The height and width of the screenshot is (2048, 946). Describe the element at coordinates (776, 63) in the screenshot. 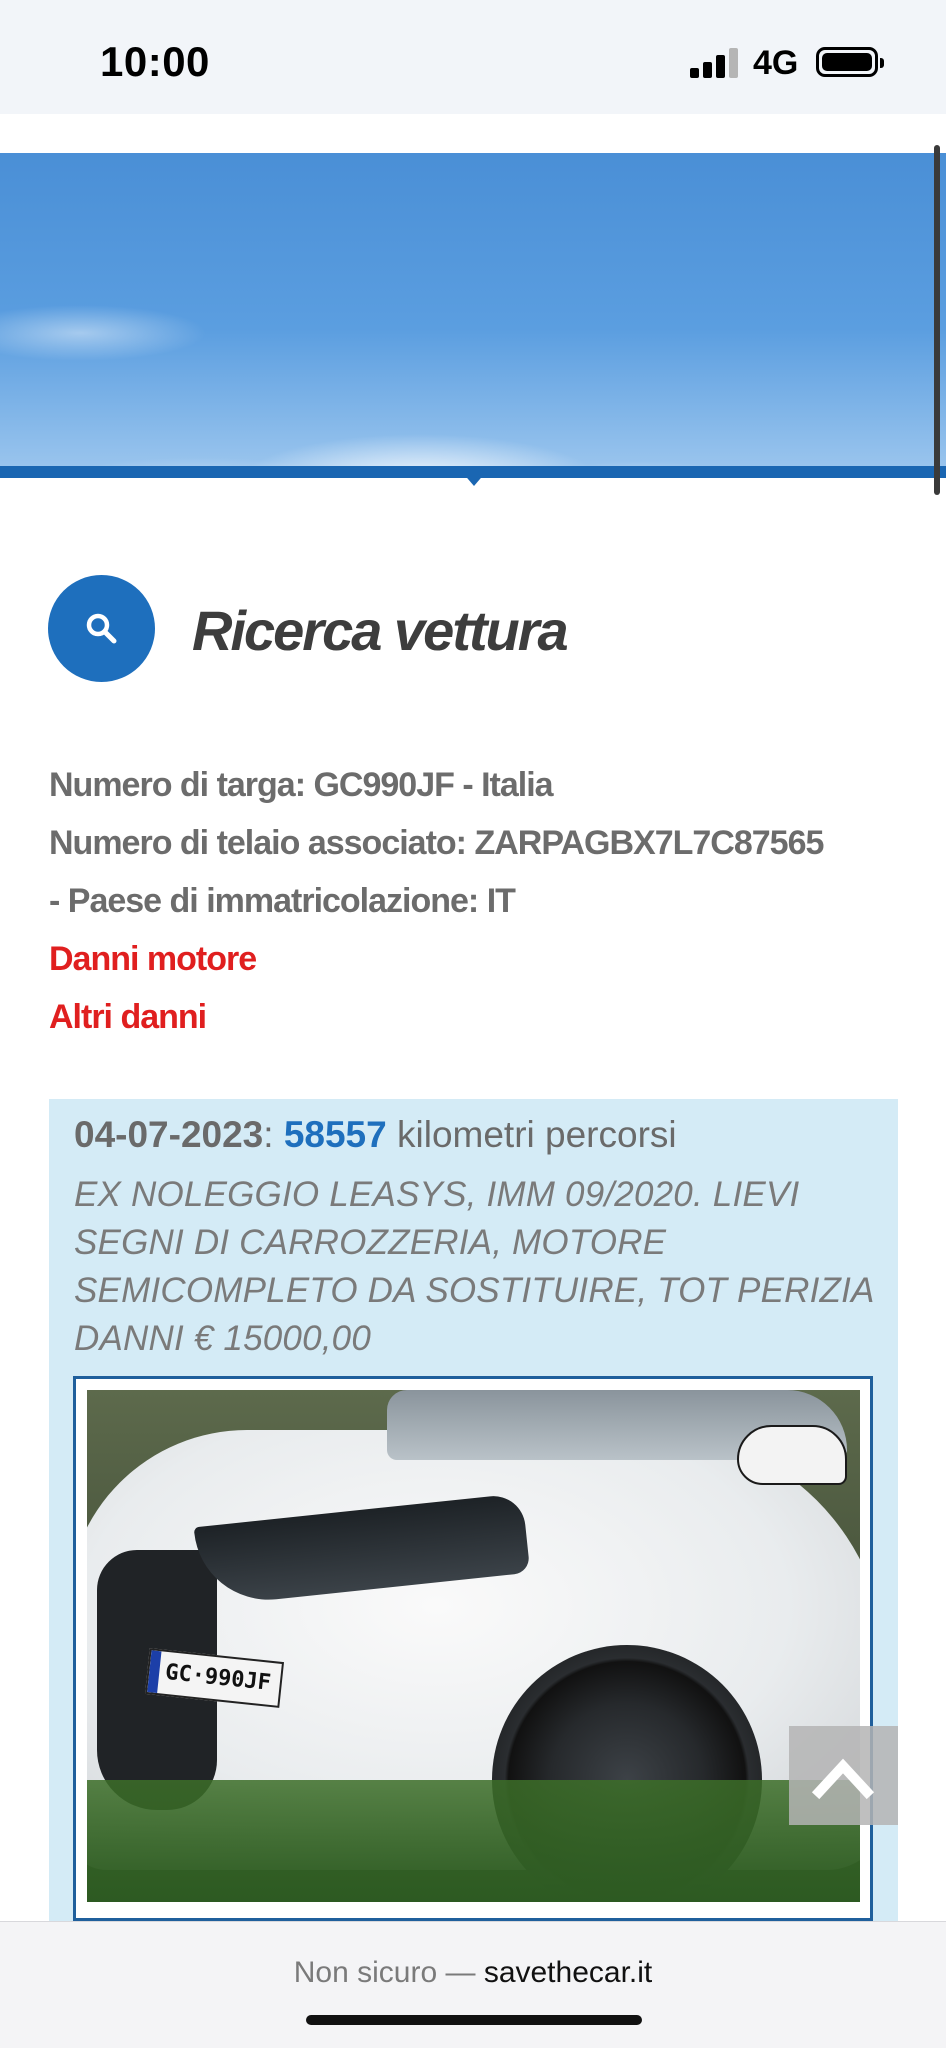

I see `network-label: 4G` at that location.